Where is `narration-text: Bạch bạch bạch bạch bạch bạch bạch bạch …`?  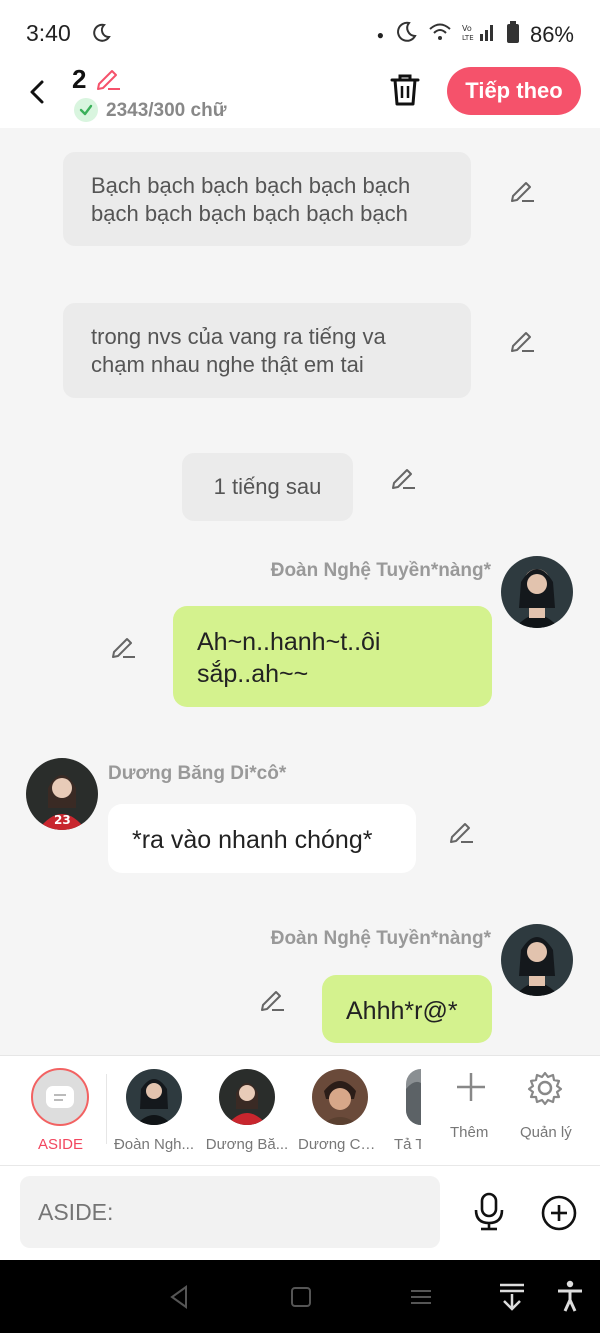 narration-text: Bạch bạch bạch bạch bạch bạch bạch bạch … is located at coordinates (251, 199).